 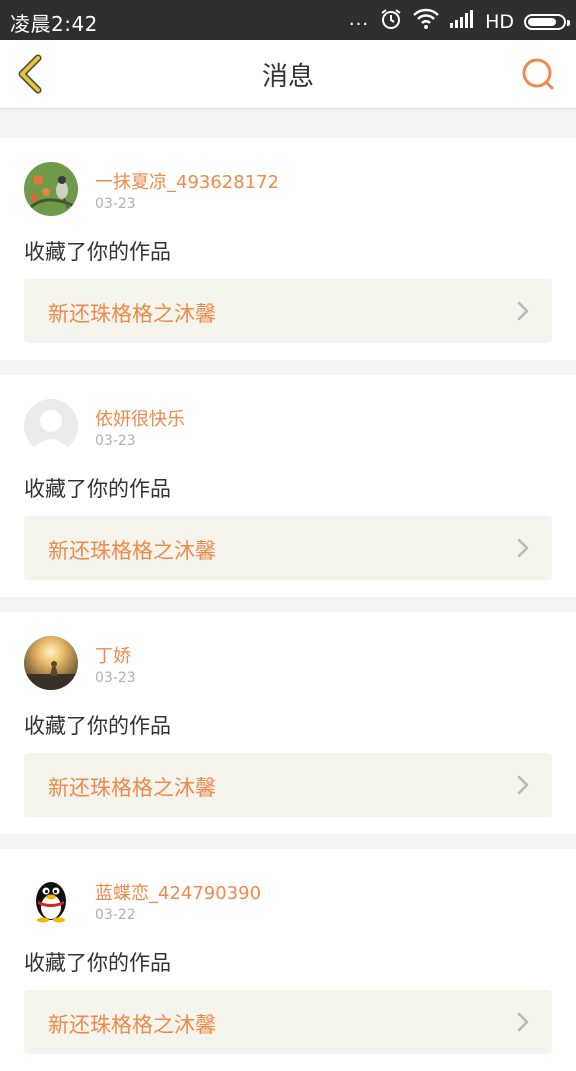 I want to click on search-button, so click(x=538, y=74).